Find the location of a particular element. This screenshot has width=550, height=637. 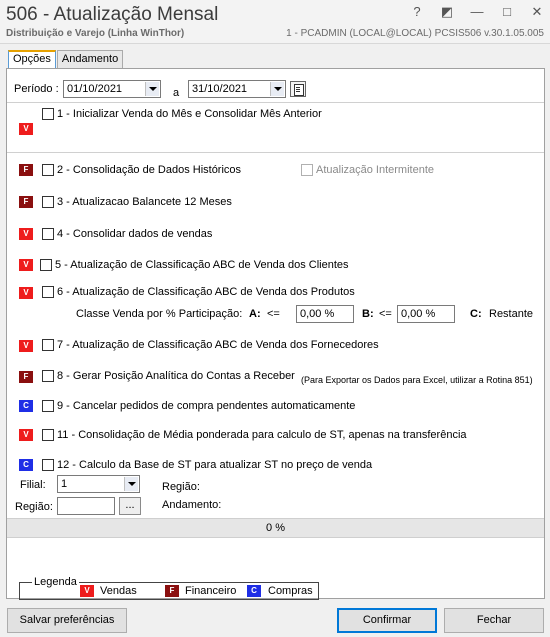

filial-label: Filial: is located at coordinates (33, 485).